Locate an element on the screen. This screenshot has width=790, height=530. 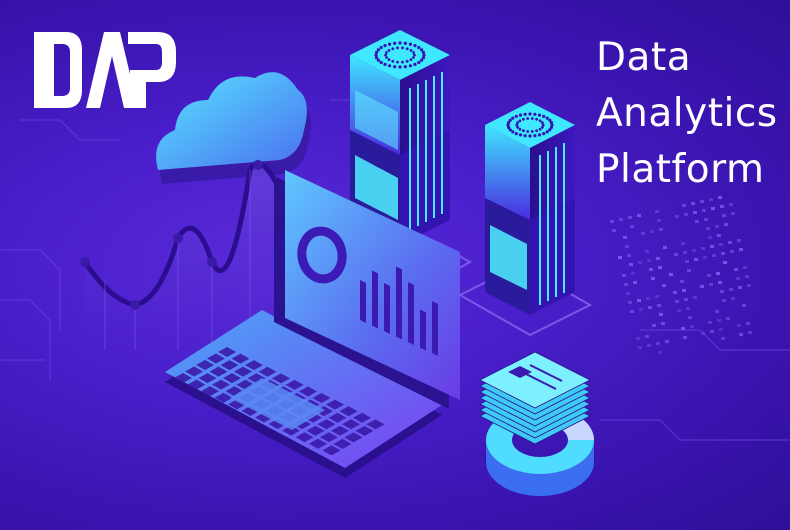
dap-logo is located at coordinates (105, 70).